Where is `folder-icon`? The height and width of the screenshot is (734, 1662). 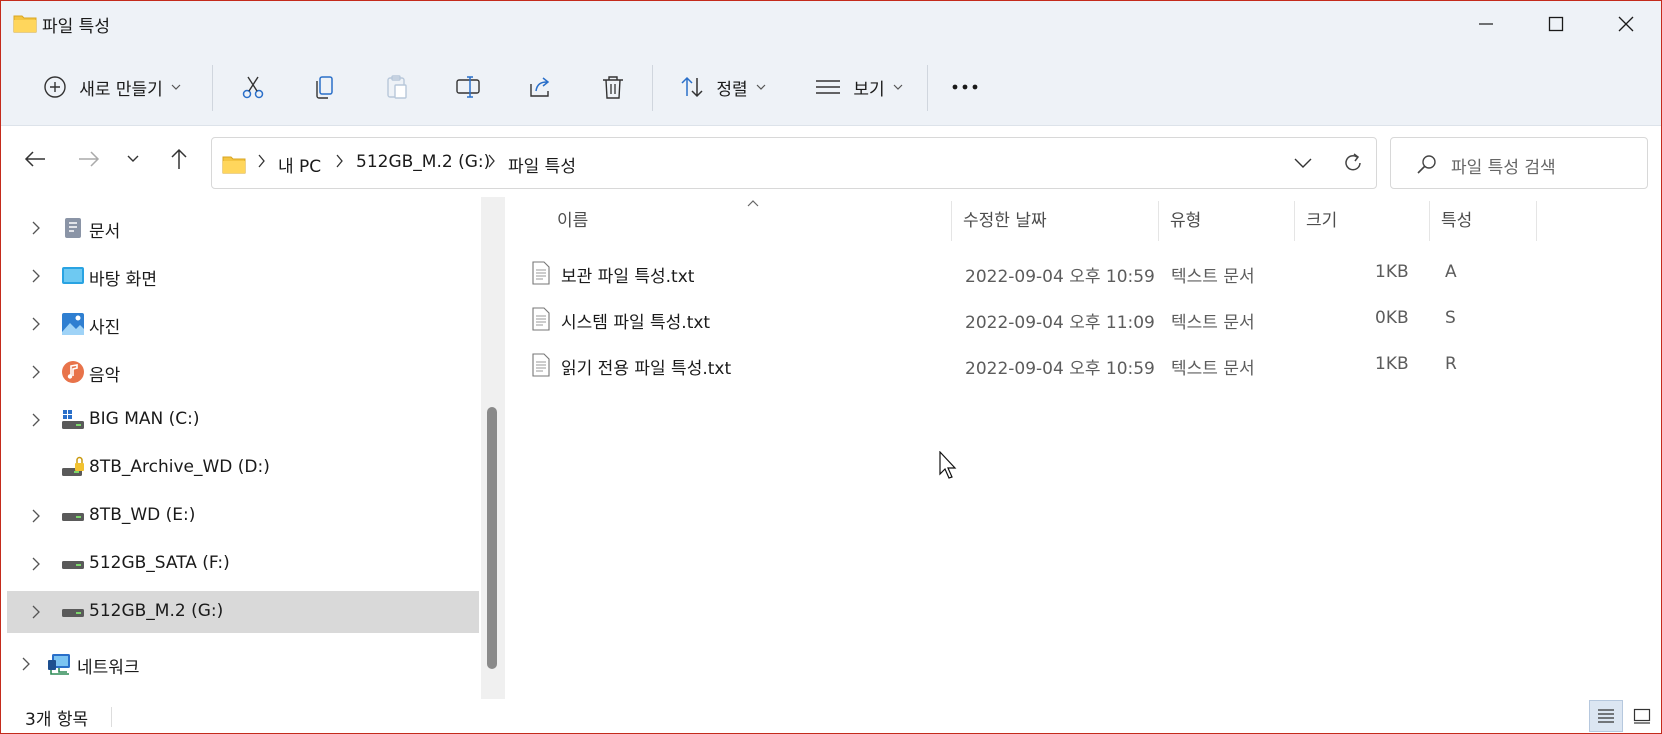
folder-icon is located at coordinates (234, 165).